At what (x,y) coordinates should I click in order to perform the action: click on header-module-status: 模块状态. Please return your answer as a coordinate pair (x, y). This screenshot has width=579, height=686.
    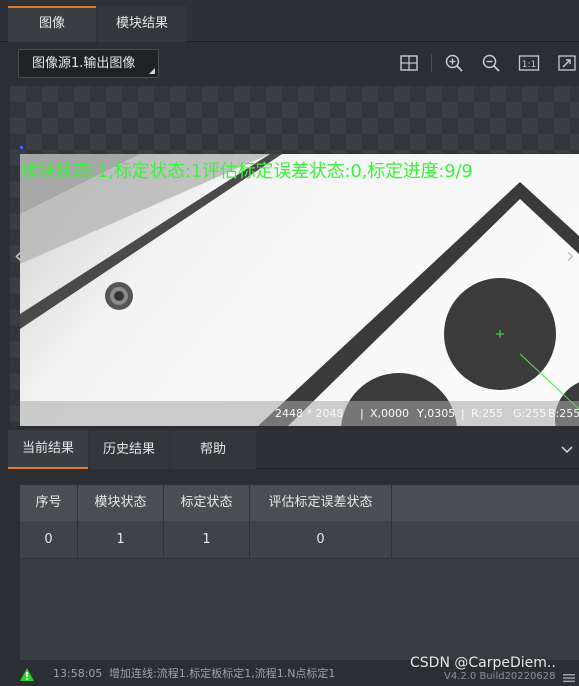
    Looking at the image, I should click on (121, 503).